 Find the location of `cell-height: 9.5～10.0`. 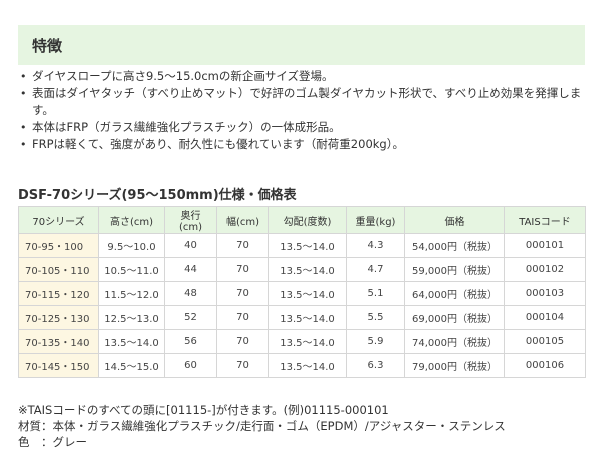

cell-height: 9.5～10.0 is located at coordinates (131, 245).